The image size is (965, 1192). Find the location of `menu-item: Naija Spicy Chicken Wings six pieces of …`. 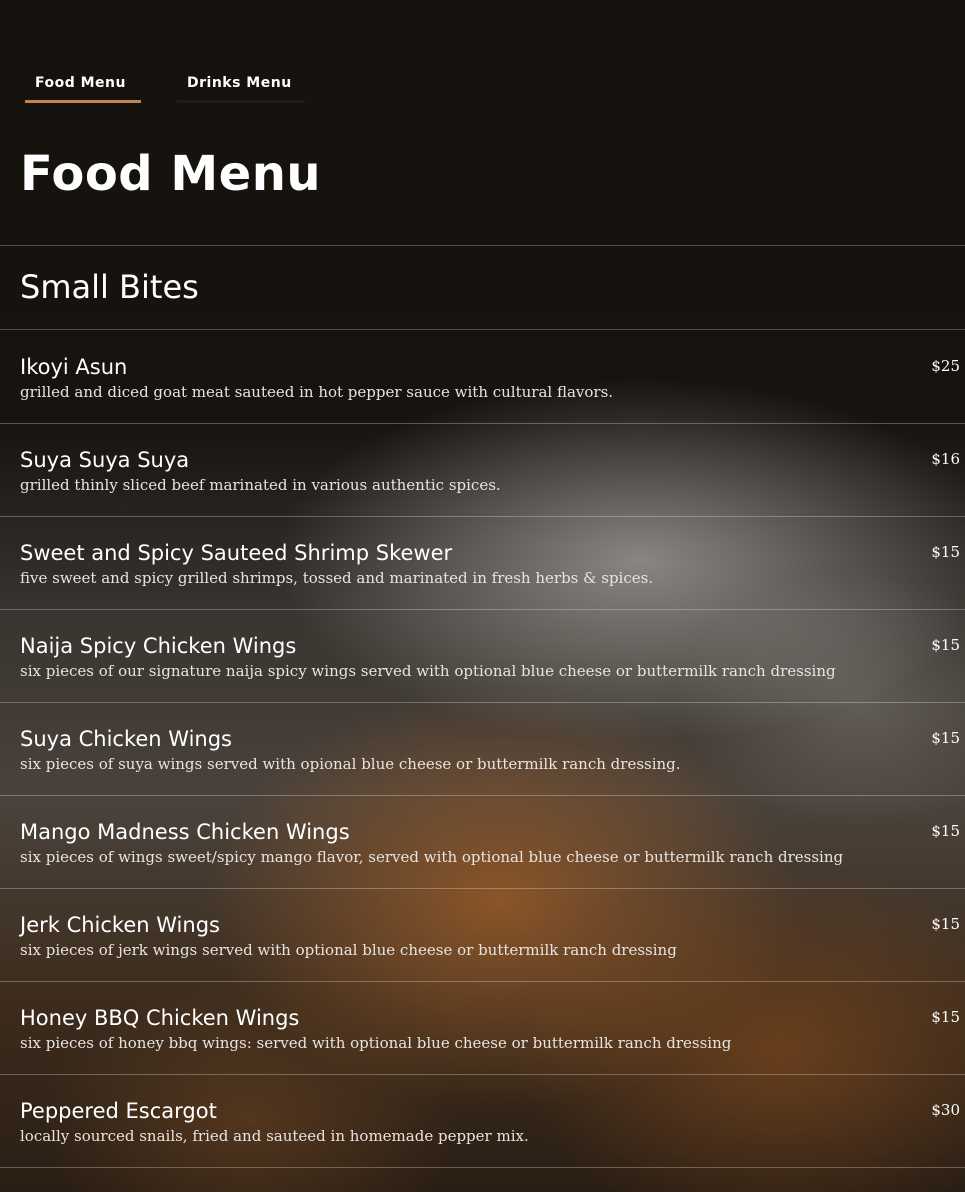

menu-item: Naija Spicy Chicken Wings six pieces of … is located at coordinates (482, 656).